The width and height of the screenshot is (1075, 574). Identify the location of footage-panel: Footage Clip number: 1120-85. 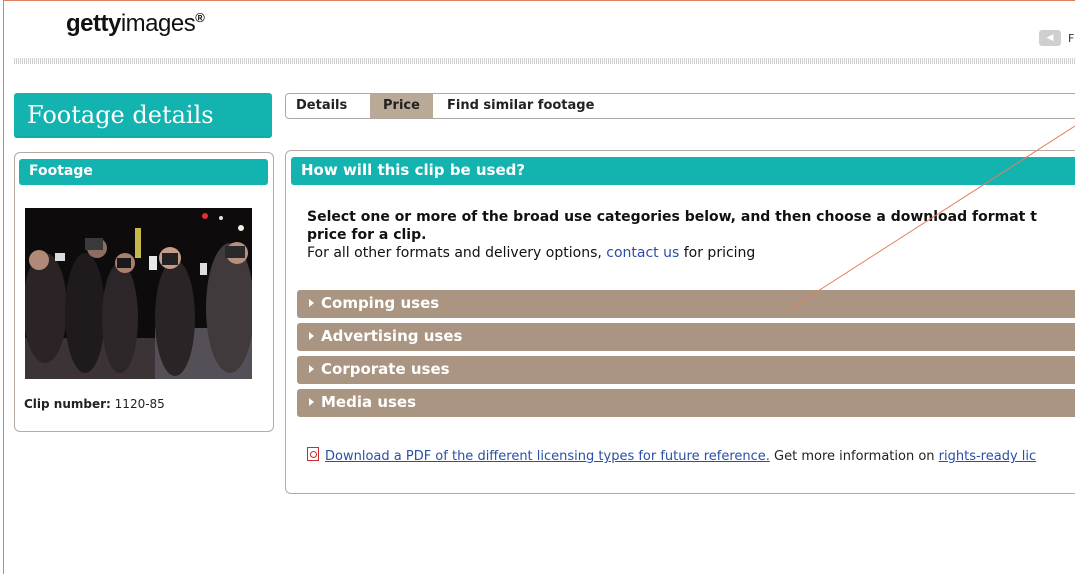
(144, 292).